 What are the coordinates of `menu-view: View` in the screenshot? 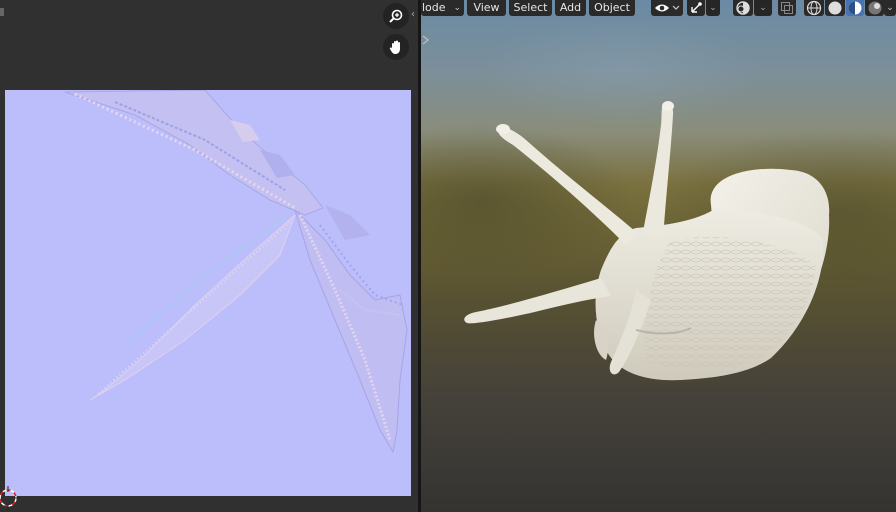 It's located at (486, 8).